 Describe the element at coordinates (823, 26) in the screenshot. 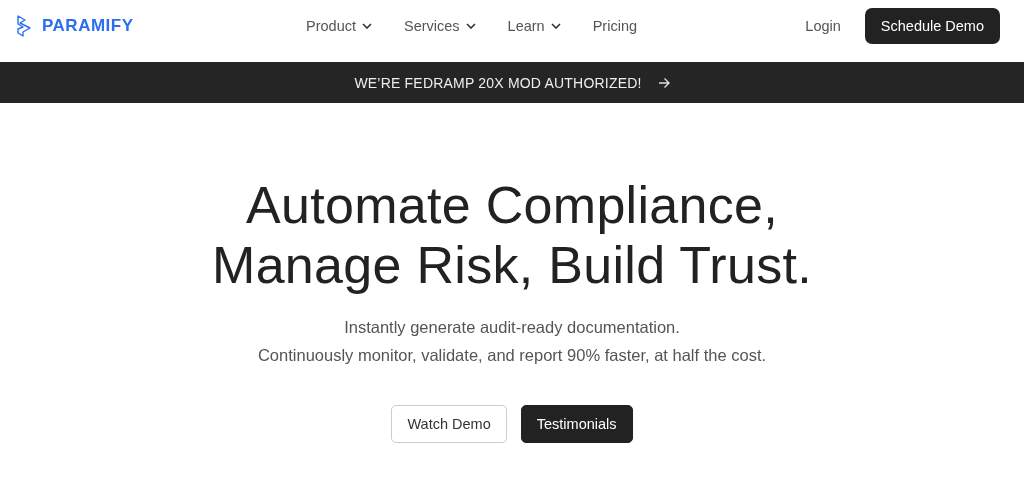

I see `login-link: Login` at that location.